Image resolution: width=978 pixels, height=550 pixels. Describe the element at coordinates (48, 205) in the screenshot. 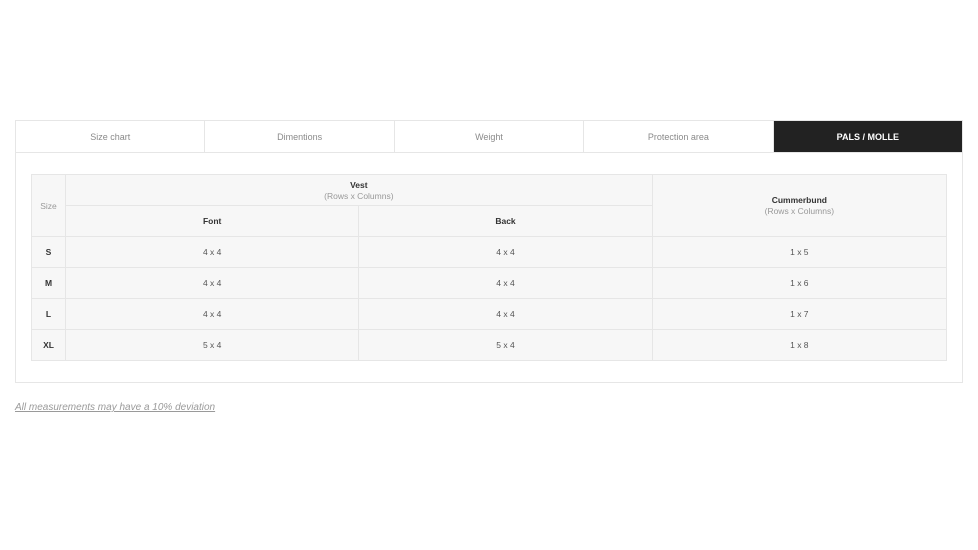

I see `size-header: Size` at that location.